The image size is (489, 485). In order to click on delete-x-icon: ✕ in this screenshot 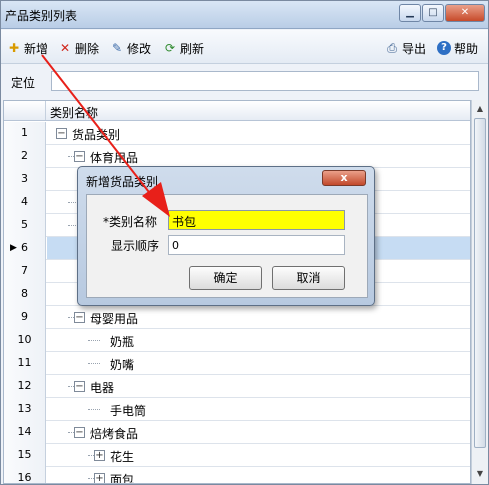, I will do `click(65, 48)`.